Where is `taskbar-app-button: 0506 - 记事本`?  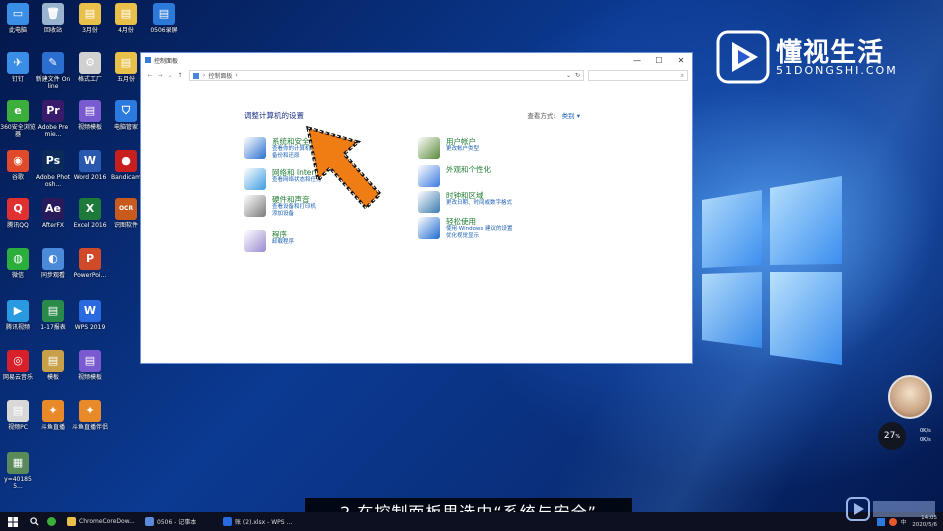 taskbar-app-button: 0506 - 记事本 is located at coordinates (180, 521).